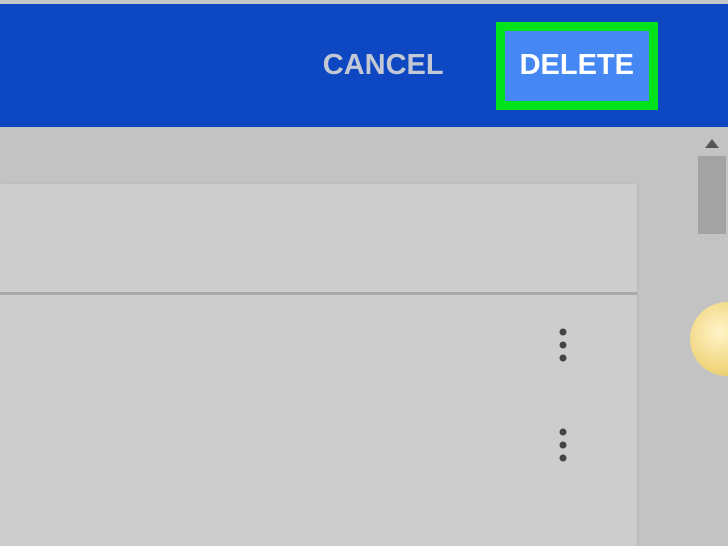 This screenshot has height=546, width=728. I want to click on cancel-button: CANCEL, so click(383, 65).